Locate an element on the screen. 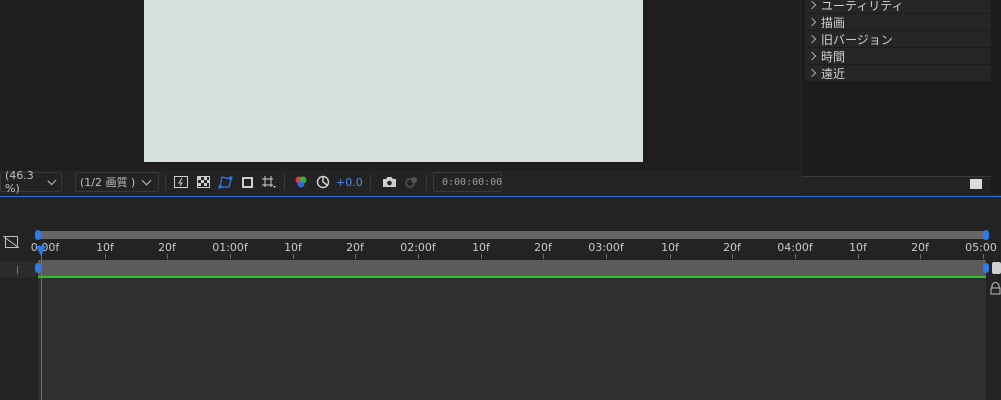 Image resolution: width=1001 pixels, height=400 pixels. effect-category-utility: ユーティリティ is located at coordinates (898, 6).